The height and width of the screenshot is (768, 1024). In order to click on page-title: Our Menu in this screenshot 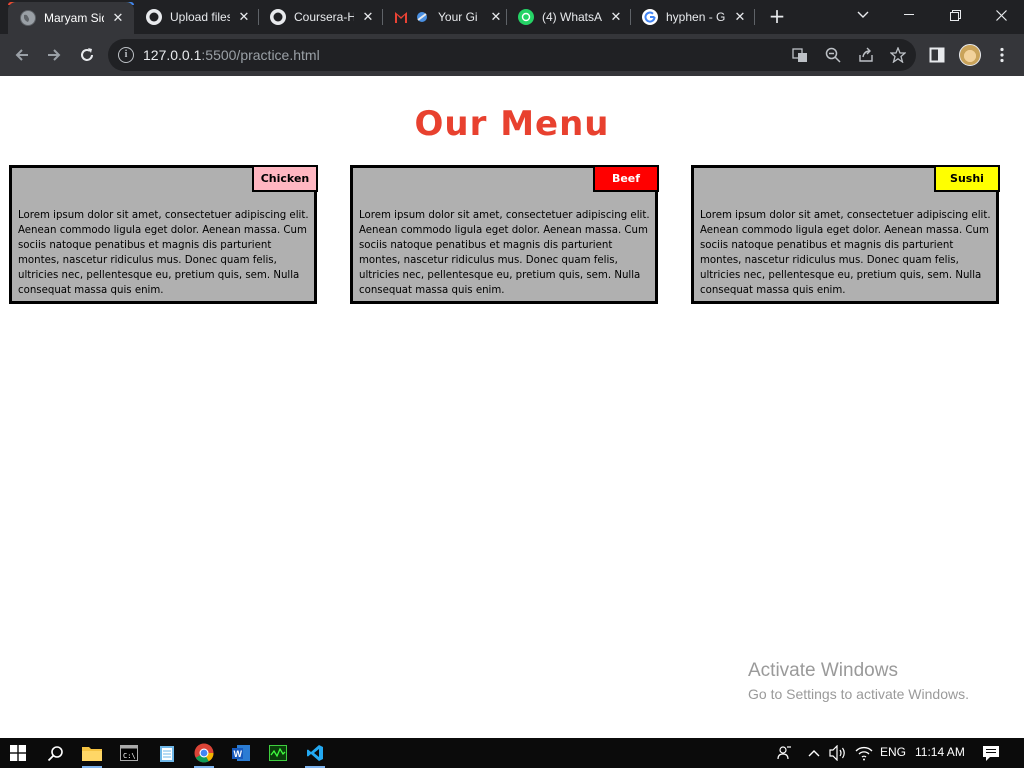, I will do `click(512, 124)`.